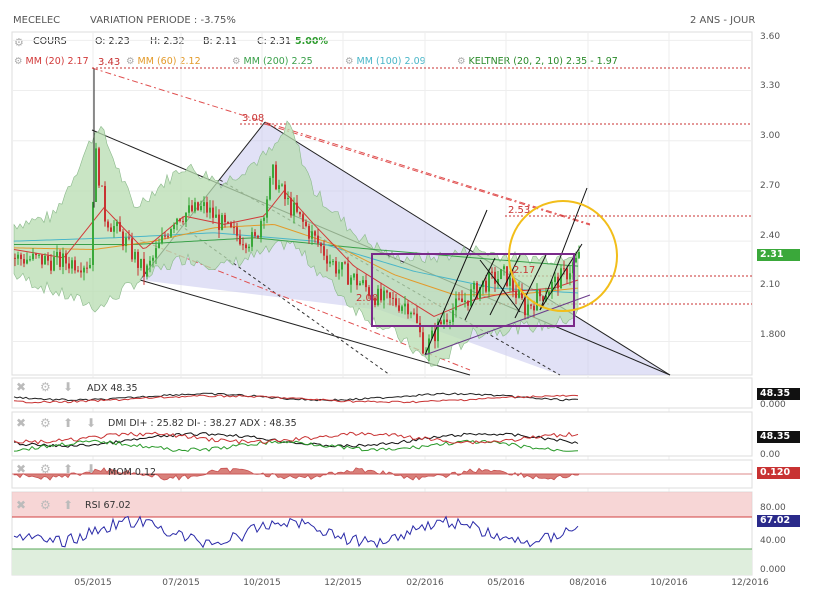 Image resolution: width=813 pixels, height=604 pixels. I want to click on rsi-tick-40: 40.00, so click(773, 541).